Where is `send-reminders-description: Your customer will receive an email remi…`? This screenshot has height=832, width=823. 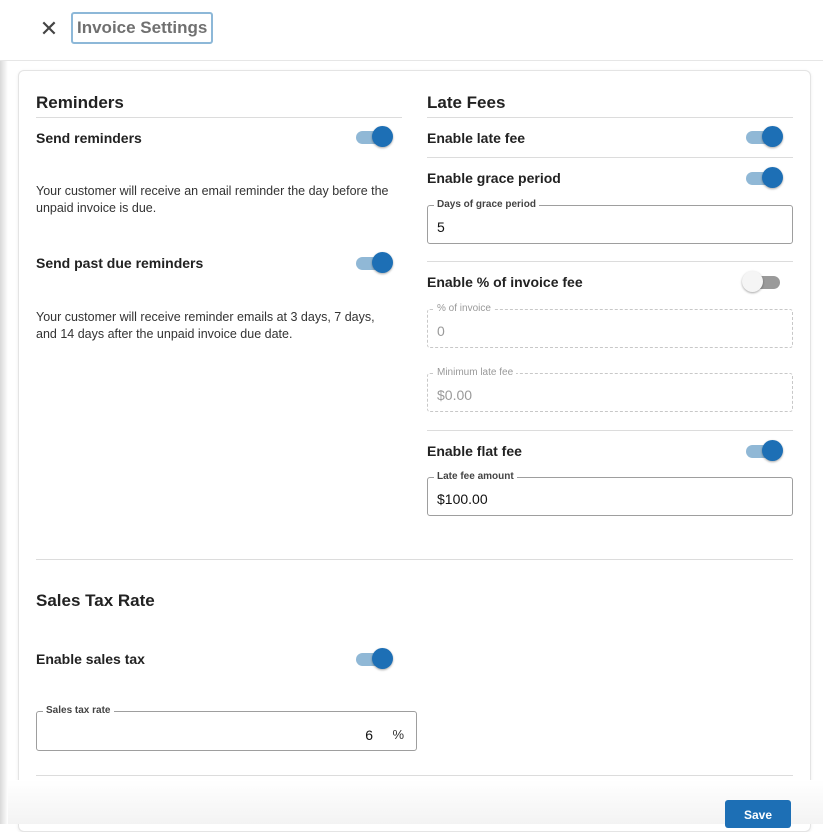 send-reminders-description: Your customer will receive an email remi… is located at coordinates (212, 199).